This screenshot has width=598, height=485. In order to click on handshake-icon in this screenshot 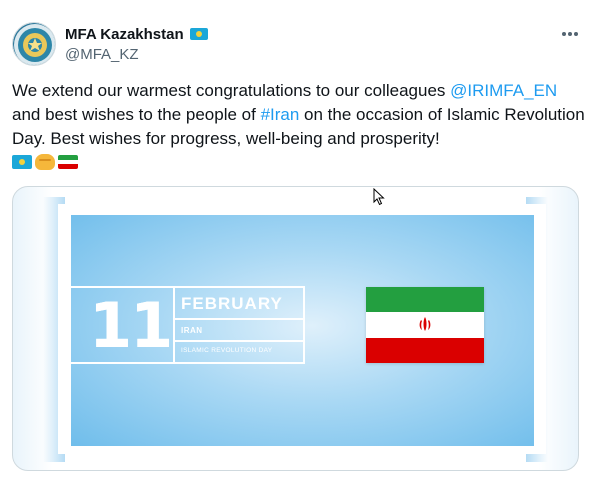, I will do `click(45, 162)`.